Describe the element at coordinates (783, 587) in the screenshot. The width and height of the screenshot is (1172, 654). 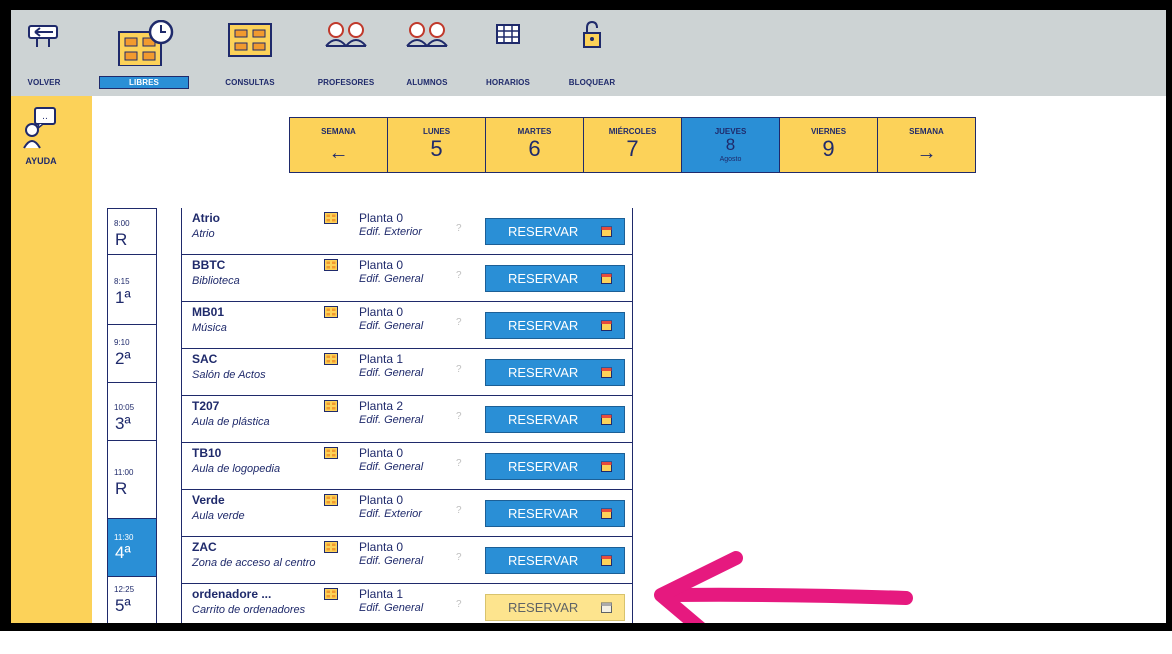
I see `pink-arrow-annotation-icon` at that location.